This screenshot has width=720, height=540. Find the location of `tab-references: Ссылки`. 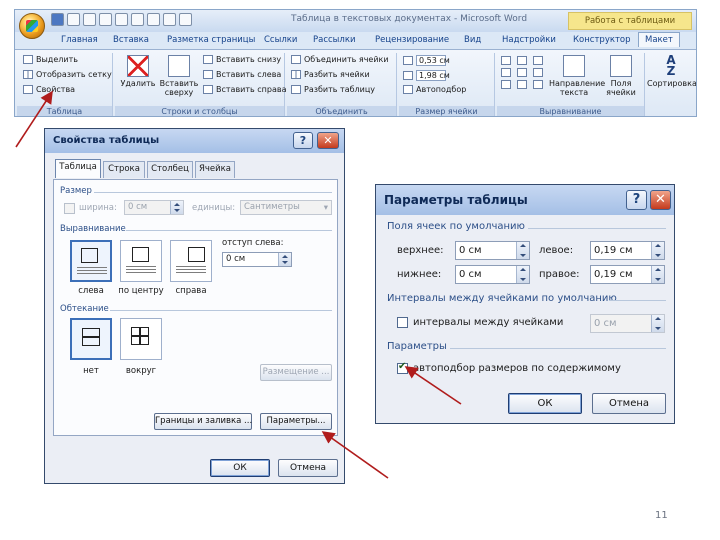

tab-references: Ссылки is located at coordinates (280, 40).